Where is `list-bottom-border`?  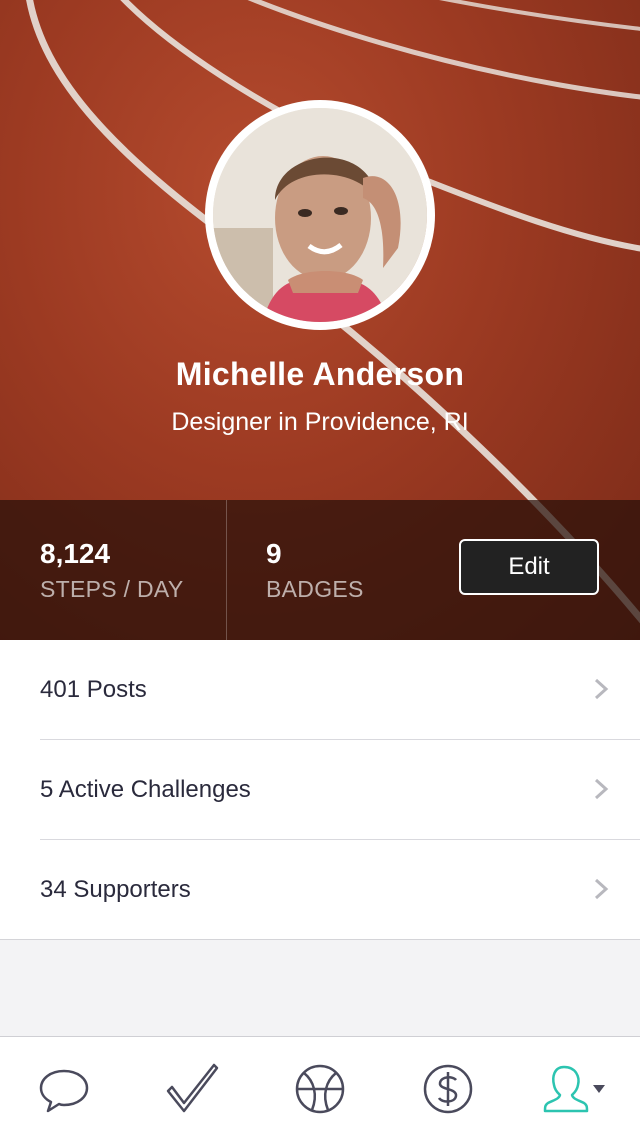 list-bottom-border is located at coordinates (320, 939).